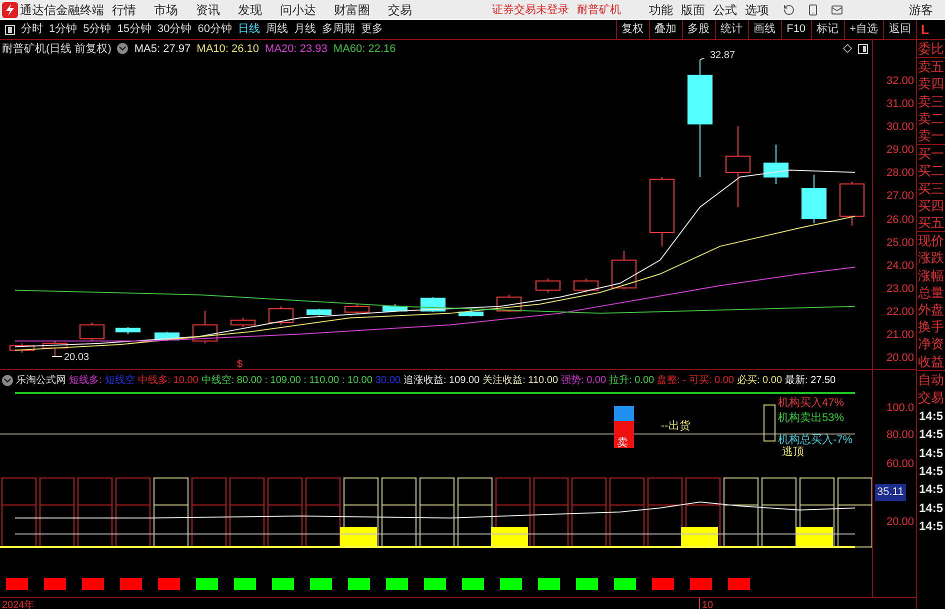  Describe the element at coordinates (10, 10) in the screenshot. I see `app-logo-icon` at that location.